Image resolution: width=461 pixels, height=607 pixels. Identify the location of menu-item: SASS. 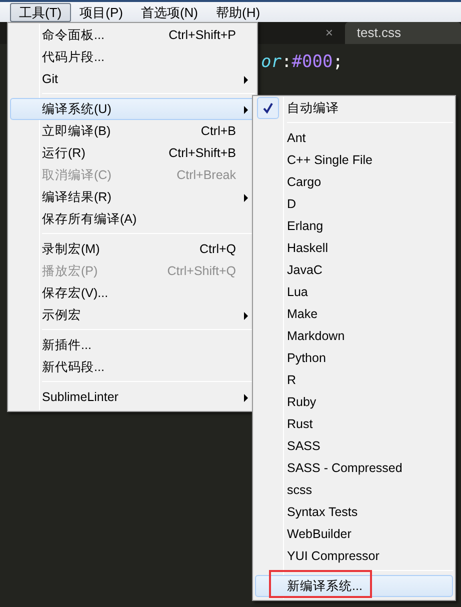
(354, 446).